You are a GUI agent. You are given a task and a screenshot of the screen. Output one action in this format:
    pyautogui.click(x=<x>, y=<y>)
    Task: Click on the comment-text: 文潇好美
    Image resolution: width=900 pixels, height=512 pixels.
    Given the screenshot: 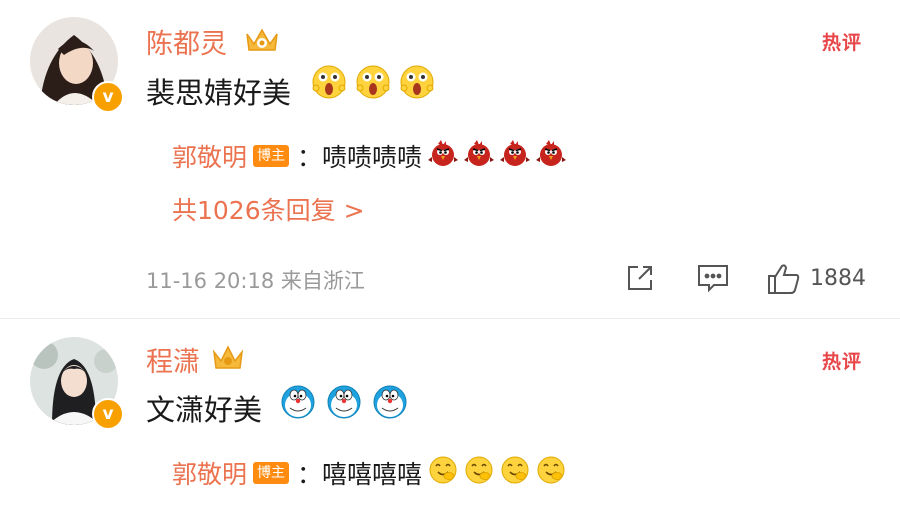 What is the action you would take?
    pyautogui.click(x=204, y=410)
    